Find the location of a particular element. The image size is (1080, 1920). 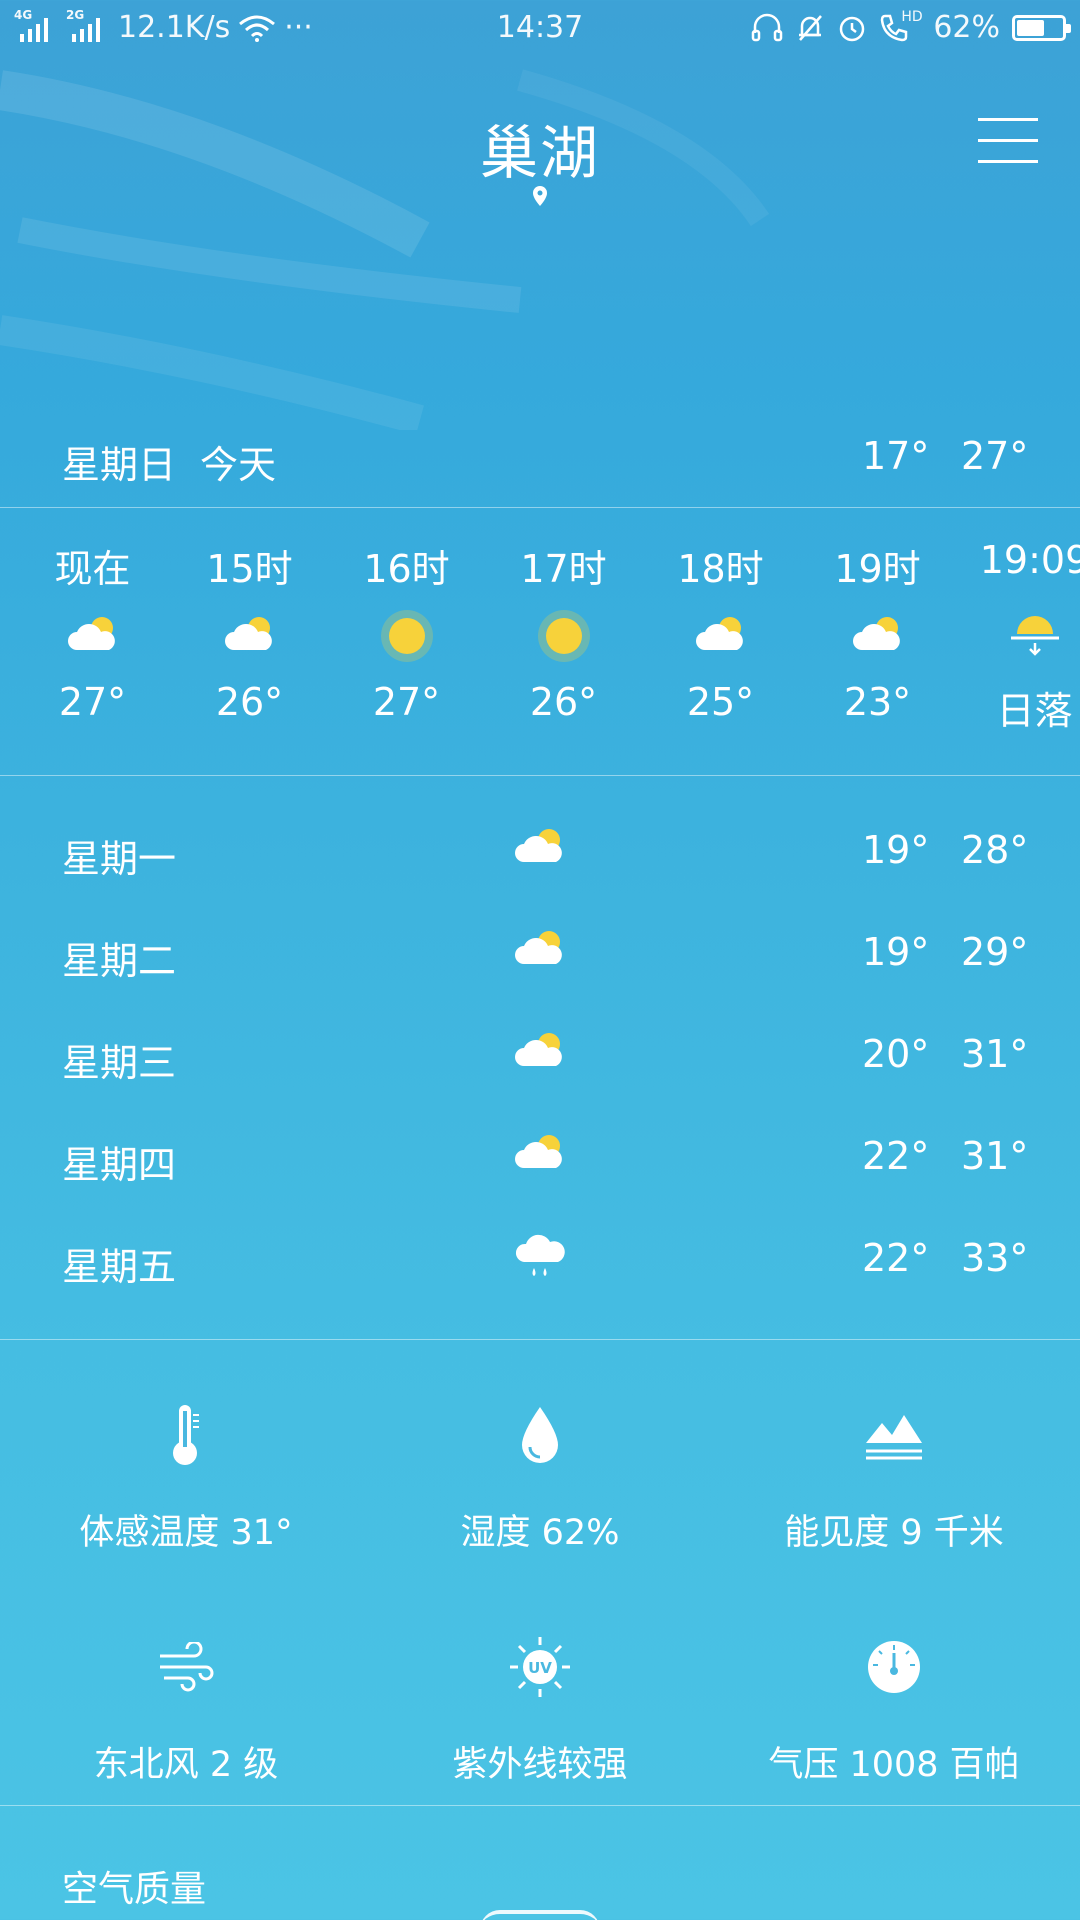

daily-day: 星期二 is located at coordinates (119, 961).